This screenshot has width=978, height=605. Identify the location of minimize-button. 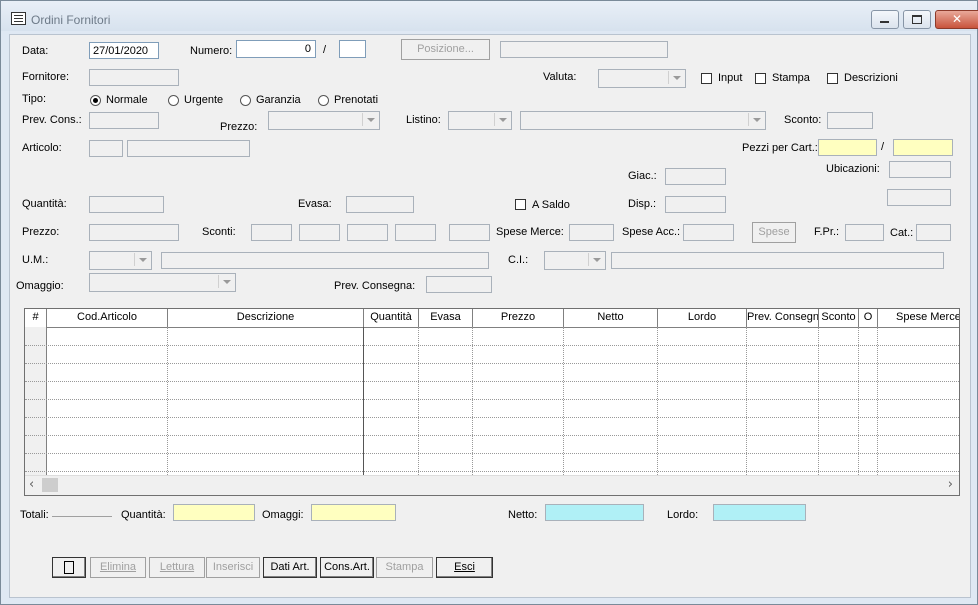
(885, 19).